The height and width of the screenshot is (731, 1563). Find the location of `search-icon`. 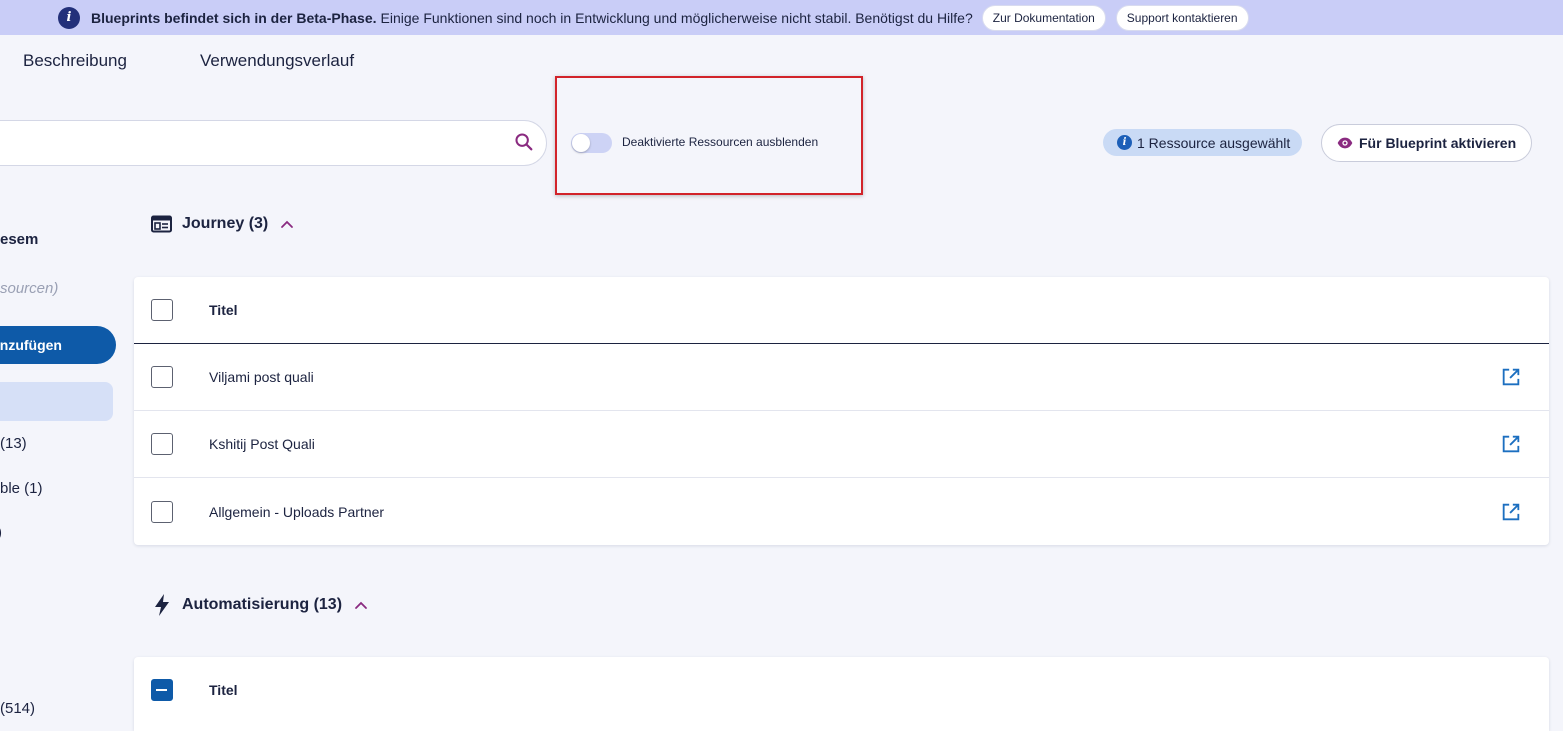

search-icon is located at coordinates (524, 142).